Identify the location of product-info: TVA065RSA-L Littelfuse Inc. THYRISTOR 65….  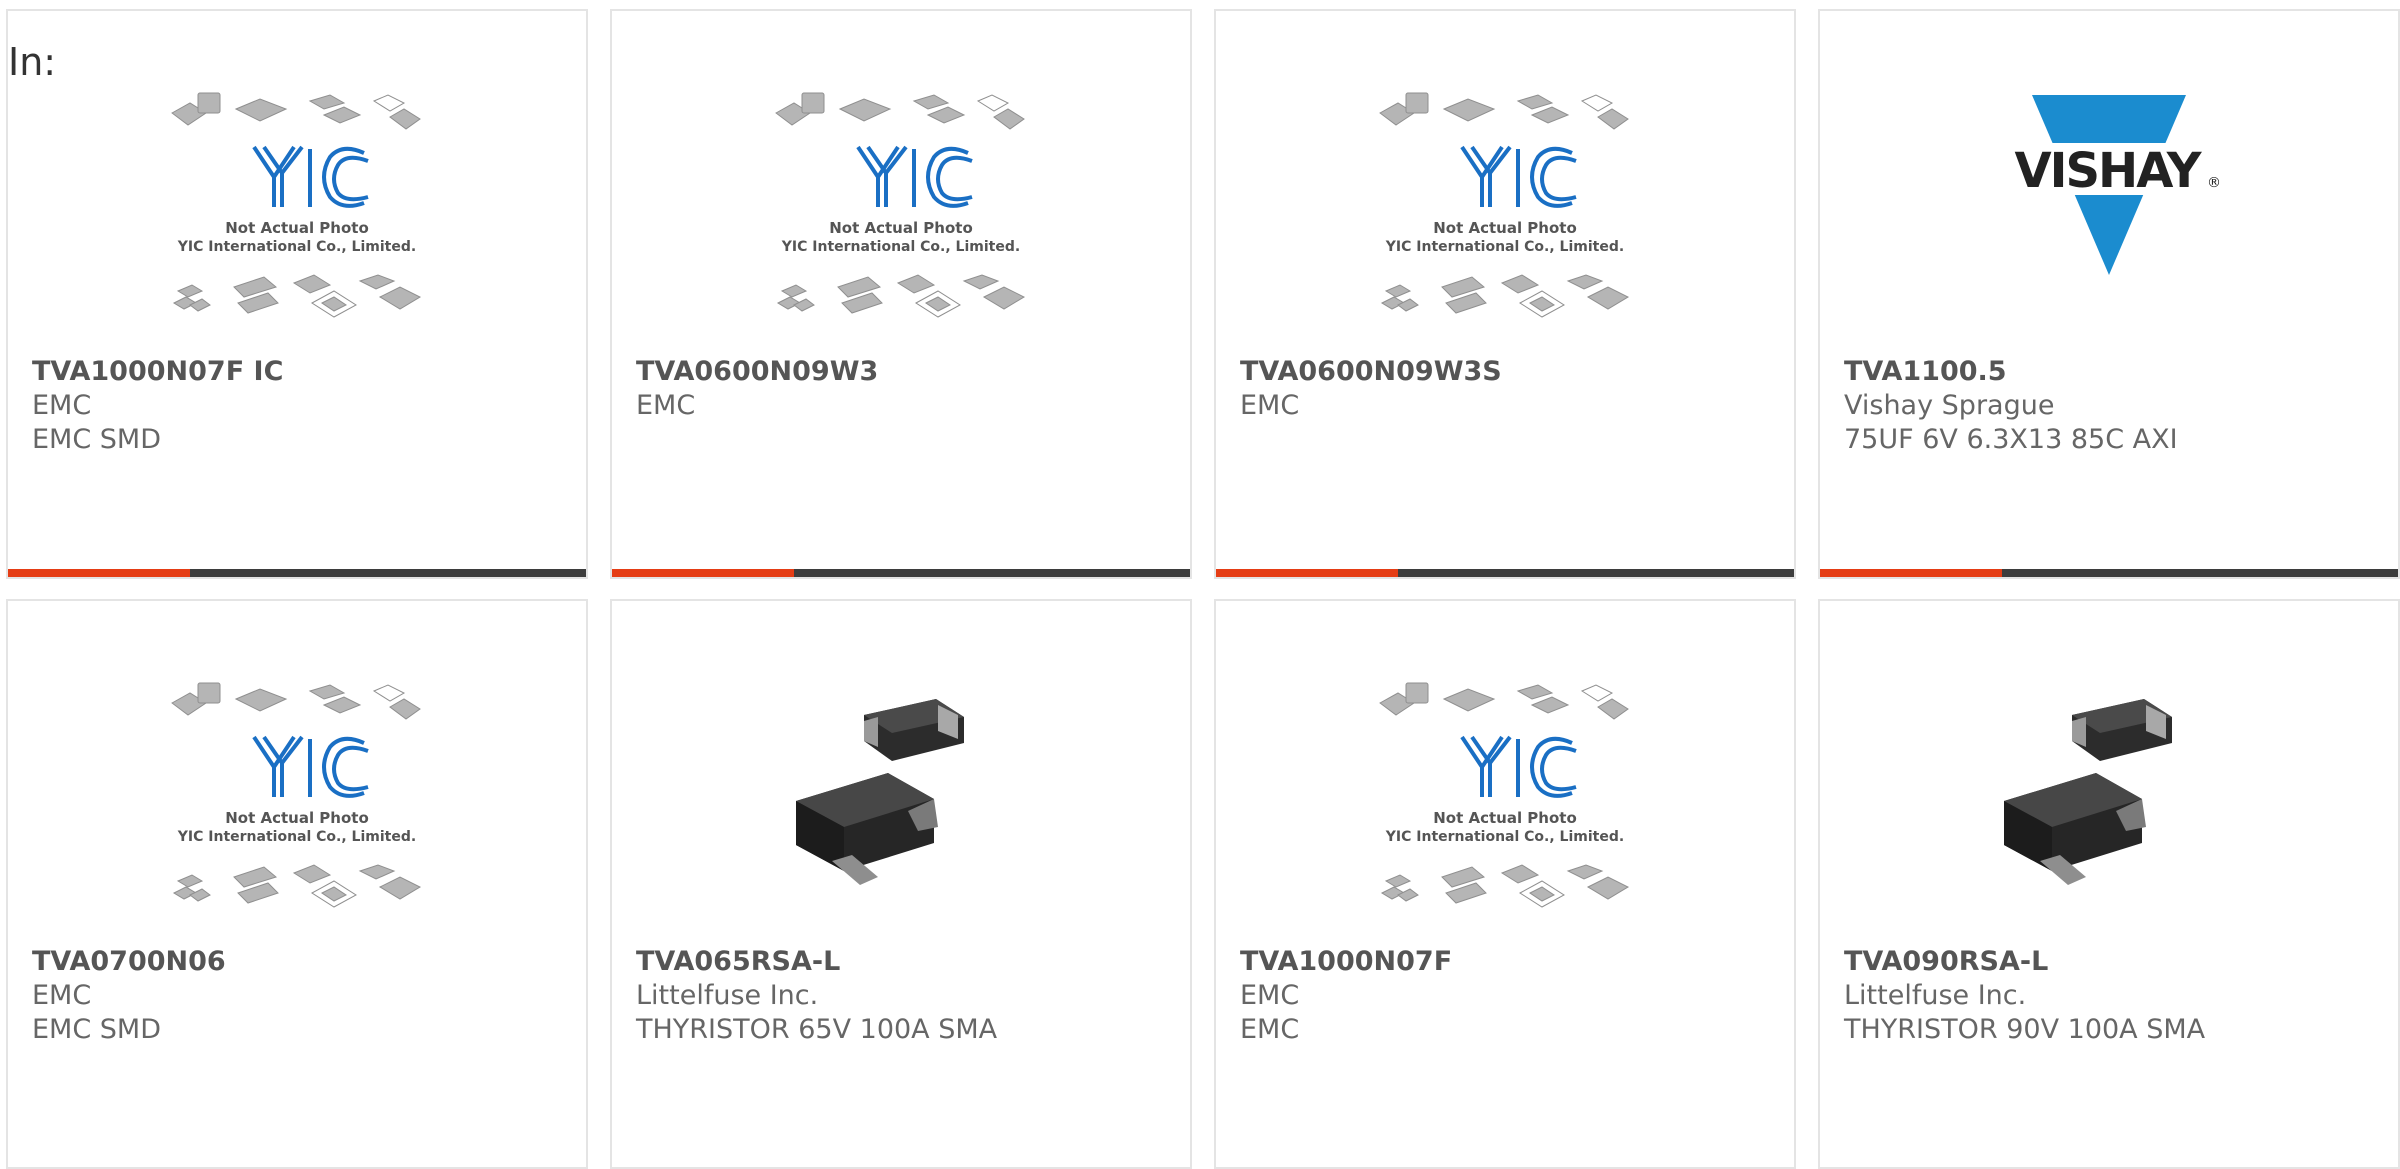
(908, 996).